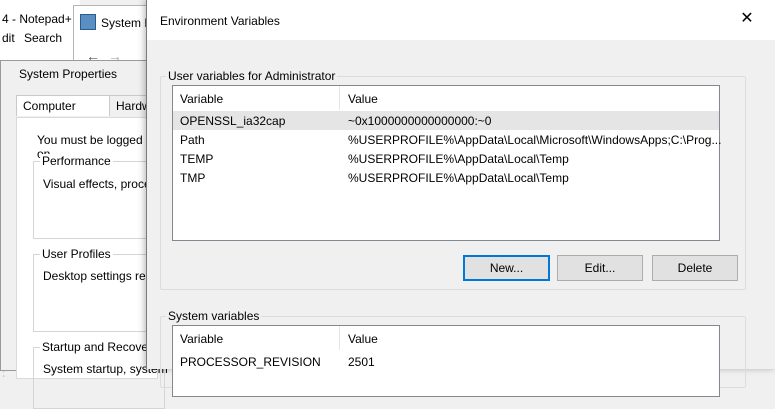 The width and height of the screenshot is (775, 409). I want to click on system-variables-label: System variables, so click(214, 316).